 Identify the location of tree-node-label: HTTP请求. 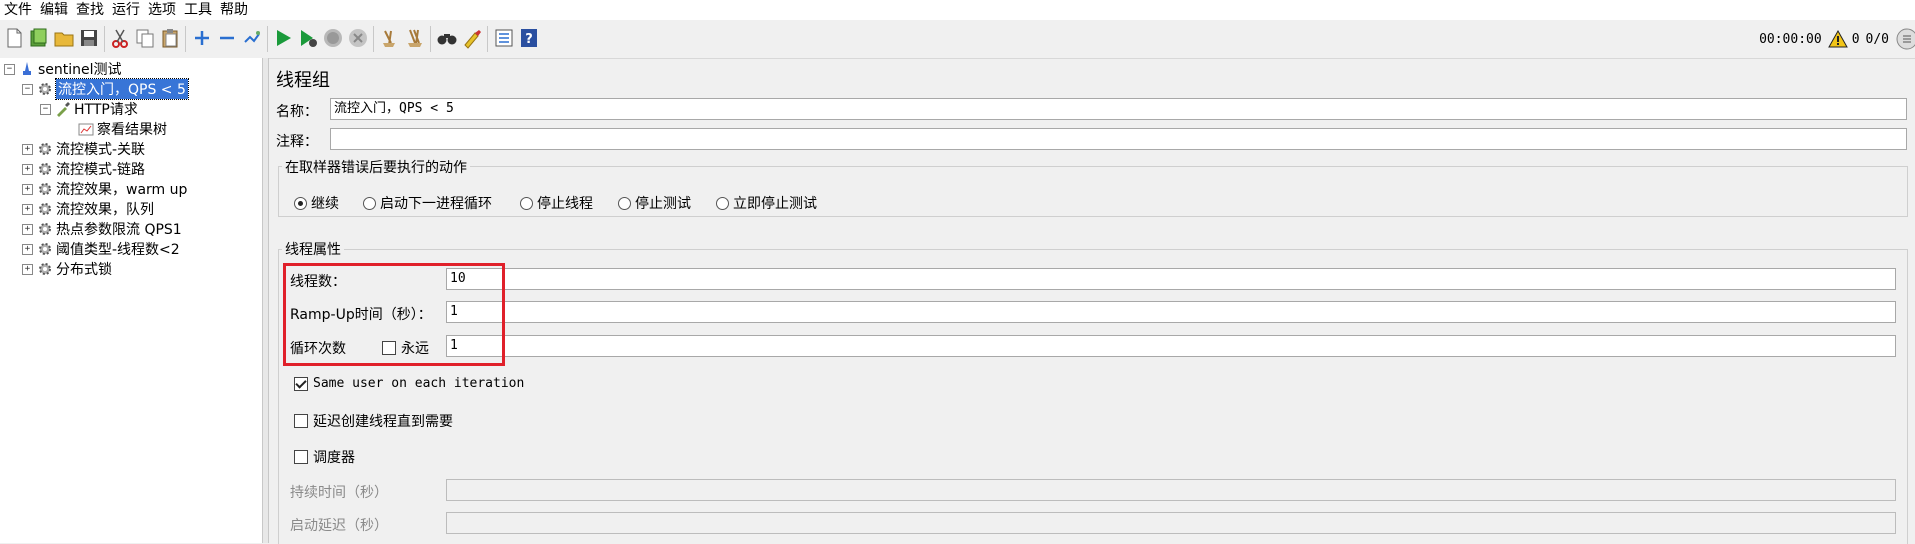
(106, 110).